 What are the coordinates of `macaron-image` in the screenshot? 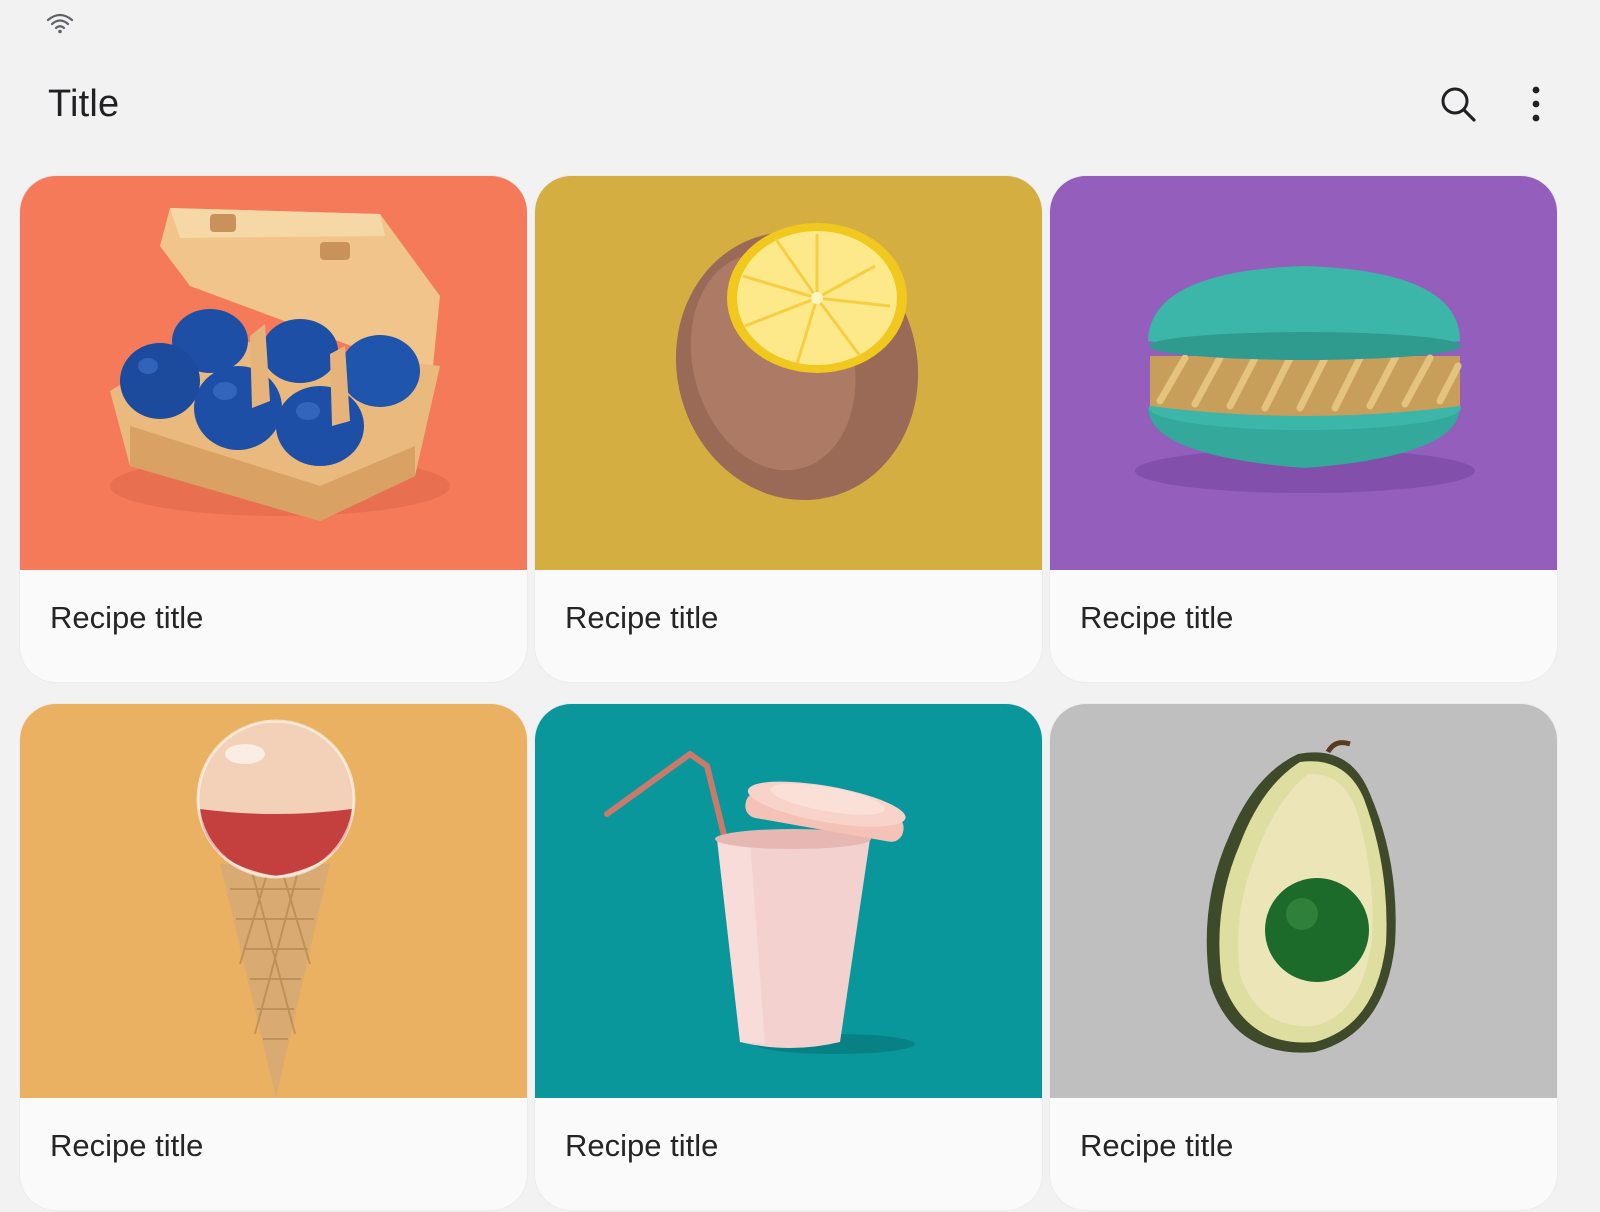 It's located at (1303, 373).